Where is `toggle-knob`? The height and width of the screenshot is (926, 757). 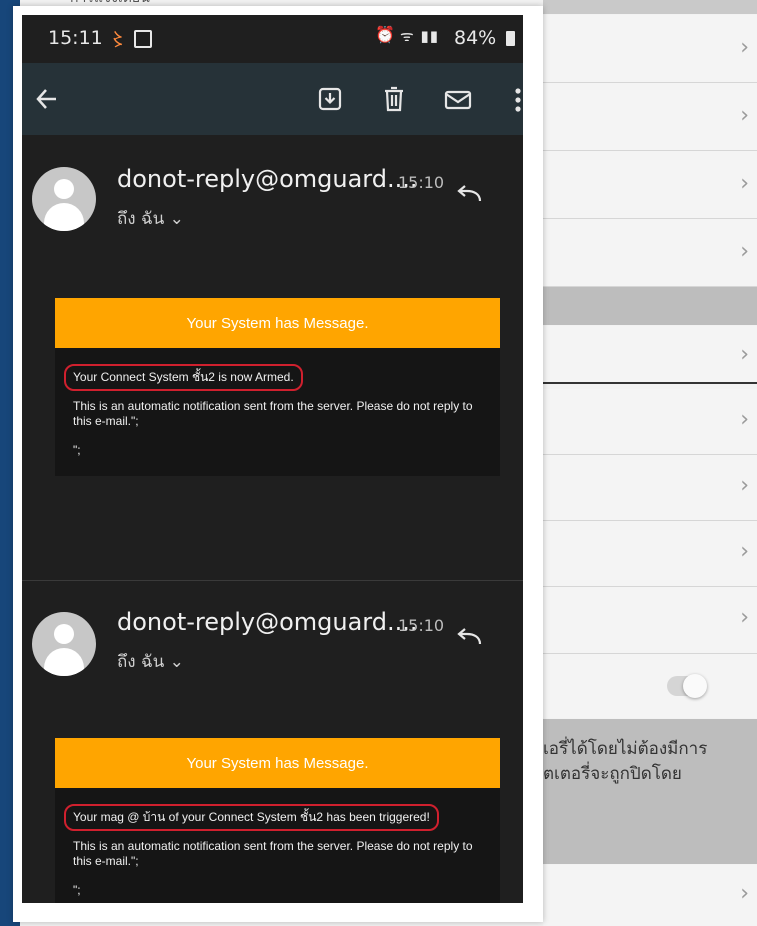 toggle-knob is located at coordinates (695, 686).